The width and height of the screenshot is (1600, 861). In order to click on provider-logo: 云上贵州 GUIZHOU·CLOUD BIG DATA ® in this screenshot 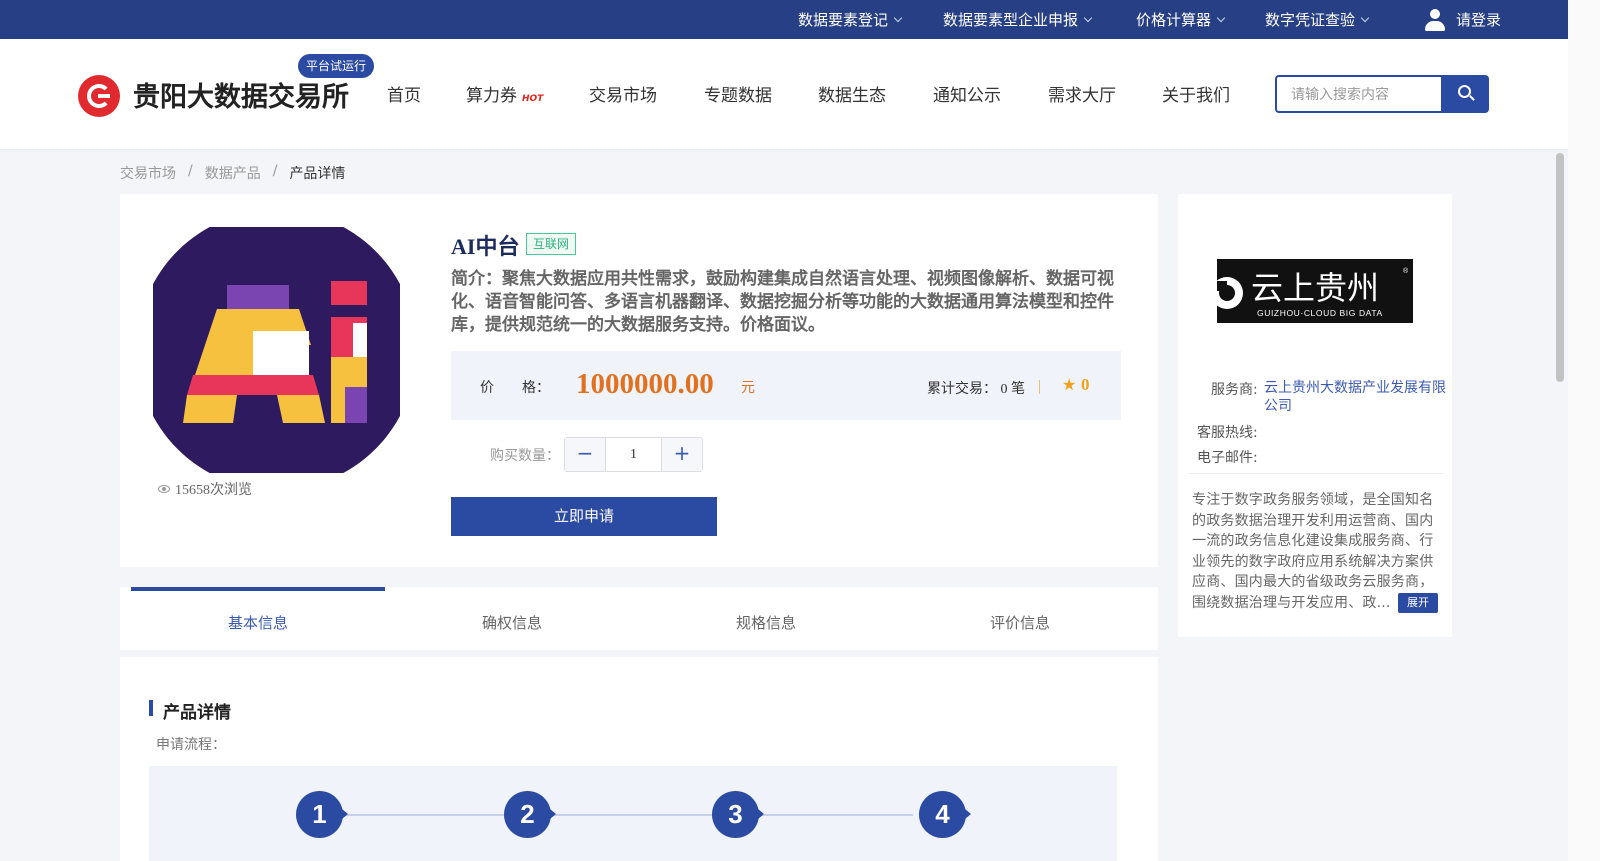, I will do `click(1312, 291)`.